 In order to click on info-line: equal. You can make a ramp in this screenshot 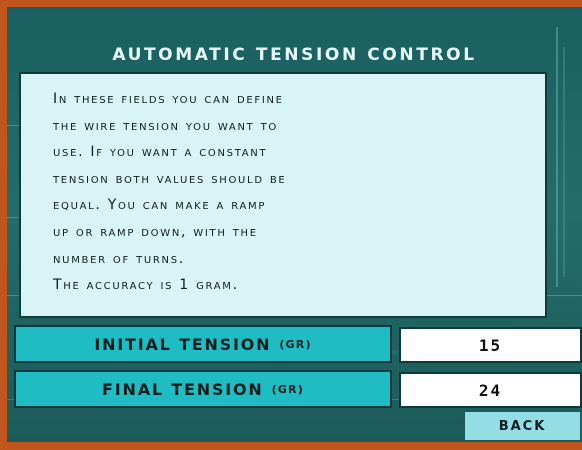, I will do `click(160, 205)`.